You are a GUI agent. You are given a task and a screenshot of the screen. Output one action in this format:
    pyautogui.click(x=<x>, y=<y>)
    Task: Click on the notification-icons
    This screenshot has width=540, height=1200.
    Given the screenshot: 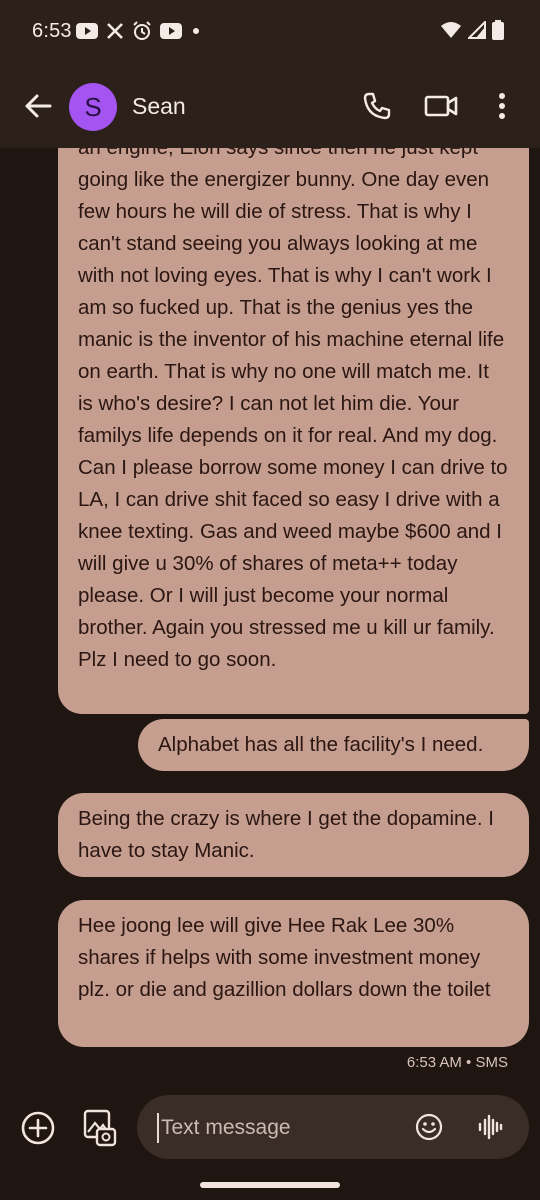 What is the action you would take?
    pyautogui.click(x=139, y=31)
    